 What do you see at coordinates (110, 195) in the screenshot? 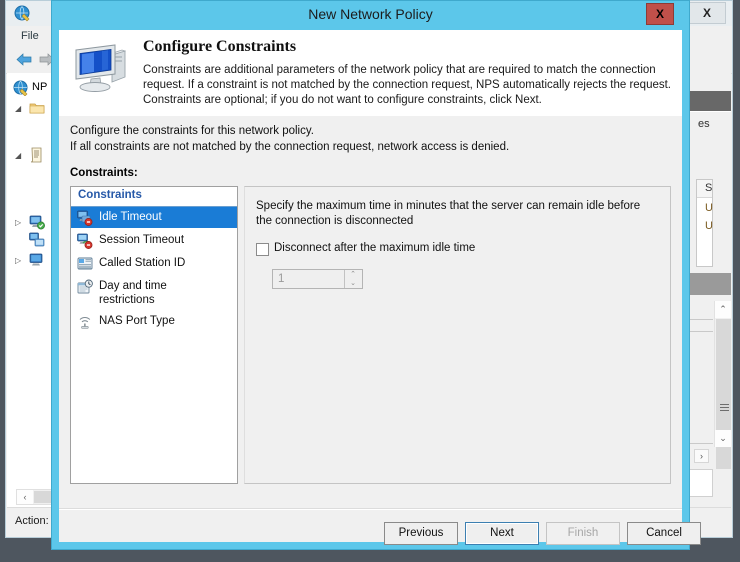
I see `constraints-list-header-label: Constraints` at bounding box center [110, 195].